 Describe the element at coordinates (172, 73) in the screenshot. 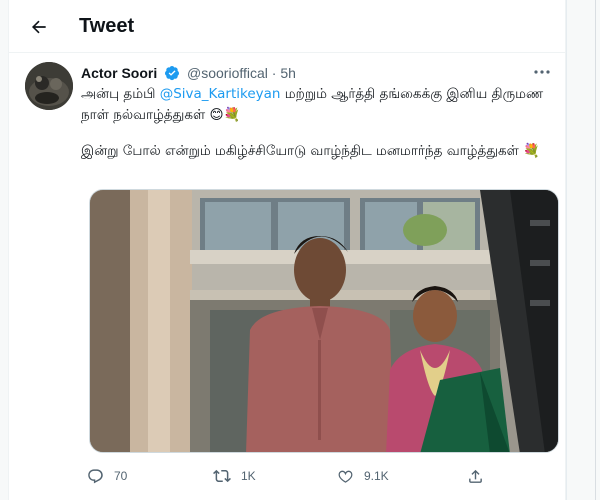

I see `verified-badge-icon` at that location.